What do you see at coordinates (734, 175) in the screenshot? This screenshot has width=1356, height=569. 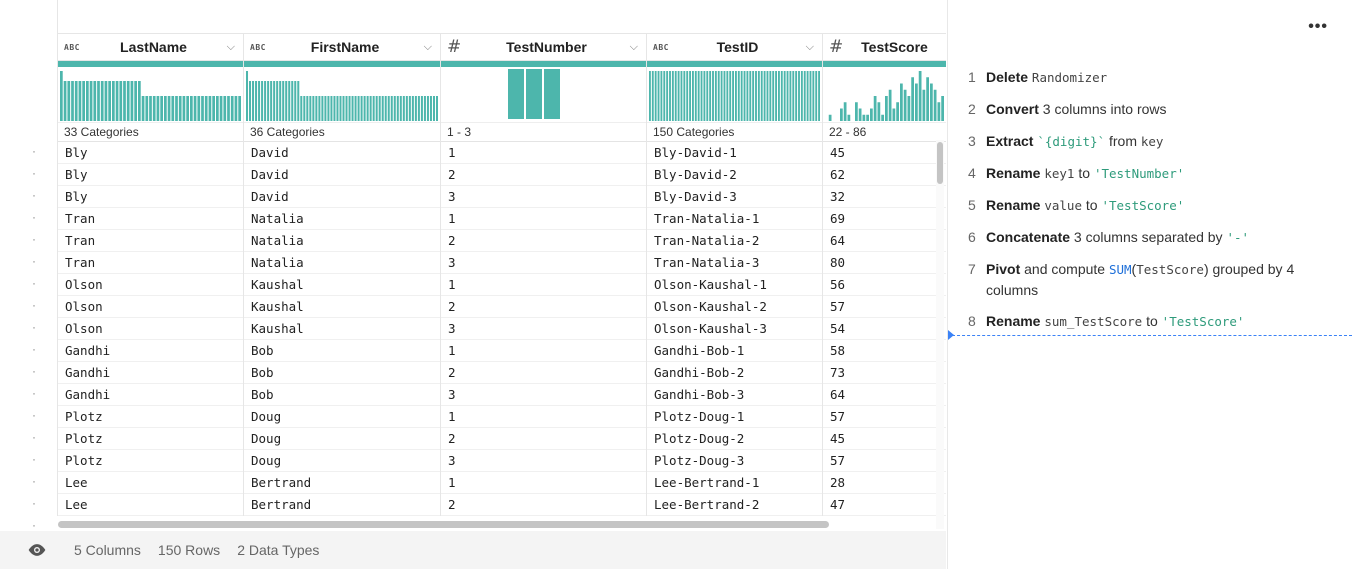 I see `table-cell: Bly-David-2` at bounding box center [734, 175].